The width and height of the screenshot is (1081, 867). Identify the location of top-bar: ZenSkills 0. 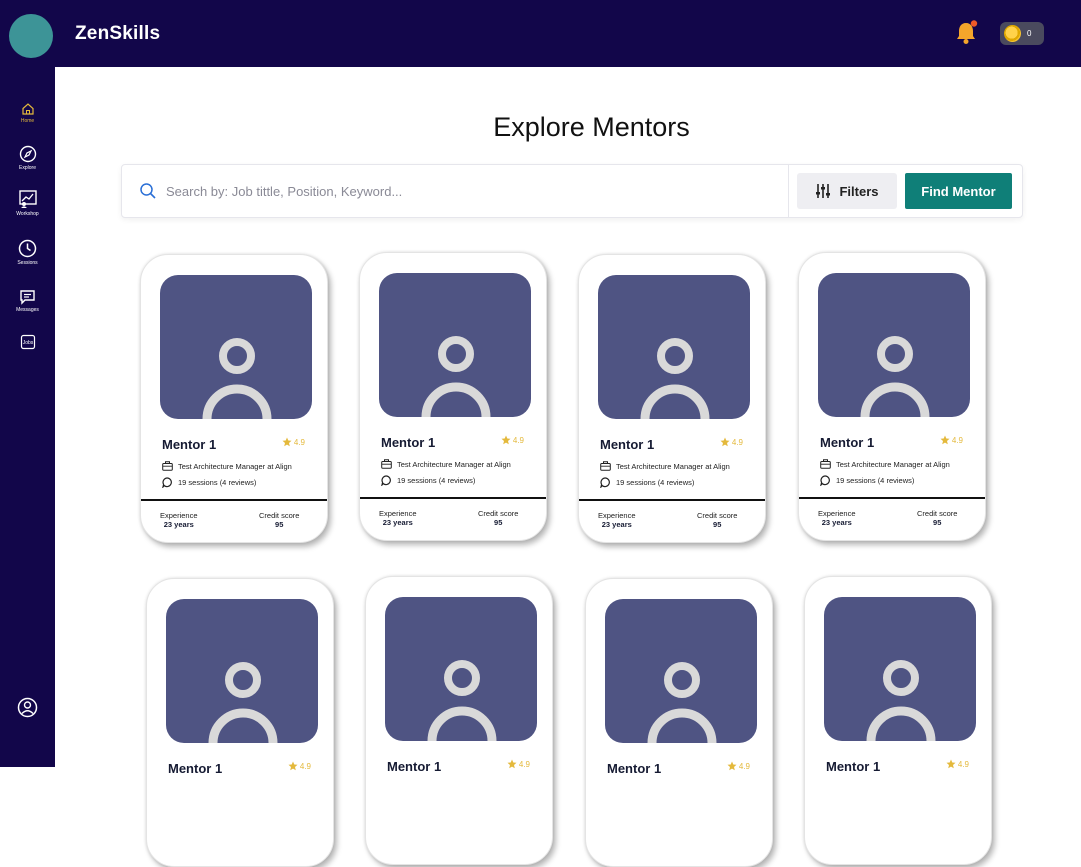
(540, 33).